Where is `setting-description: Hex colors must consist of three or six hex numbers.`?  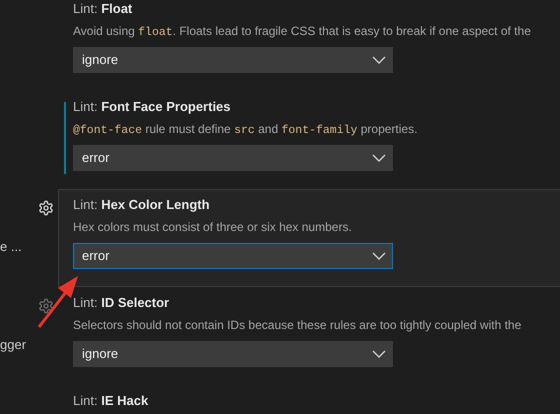 setting-description: Hex colors must consist of three or six hex numbers. is located at coordinates (213, 227).